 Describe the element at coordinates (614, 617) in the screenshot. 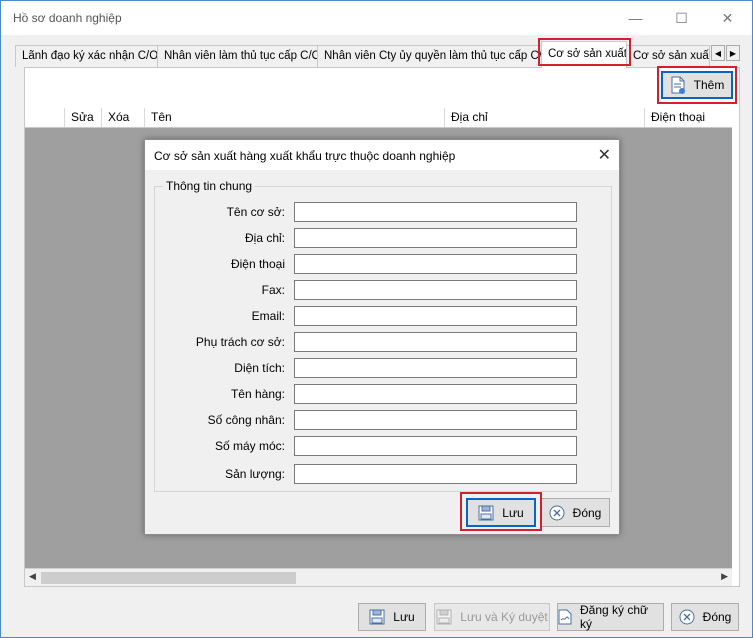

I see `footer-register-signature-label: Đăng ký chữ ký` at that location.